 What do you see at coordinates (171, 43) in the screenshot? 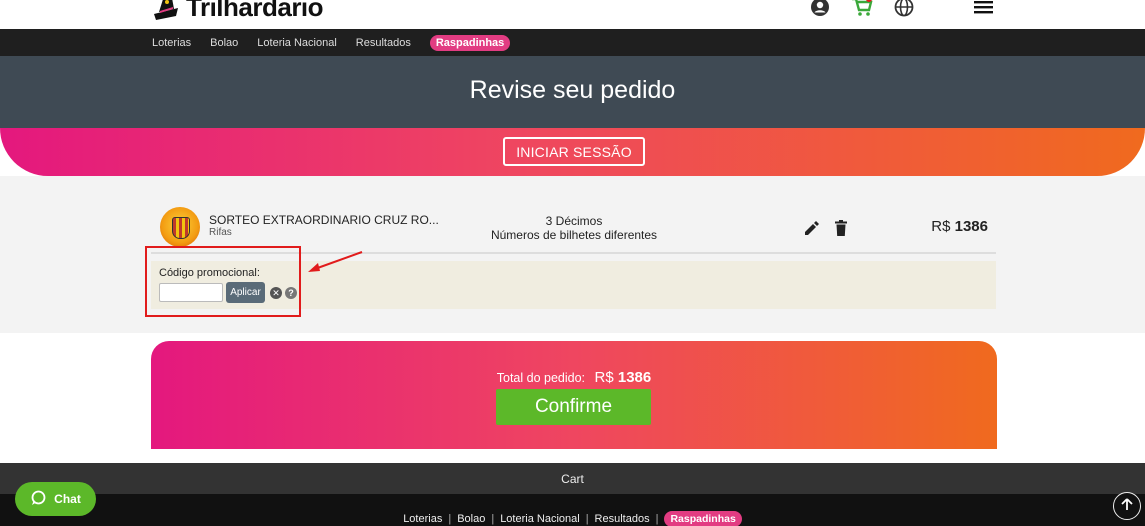
I see `nav-item-loterias: Loterias` at bounding box center [171, 43].